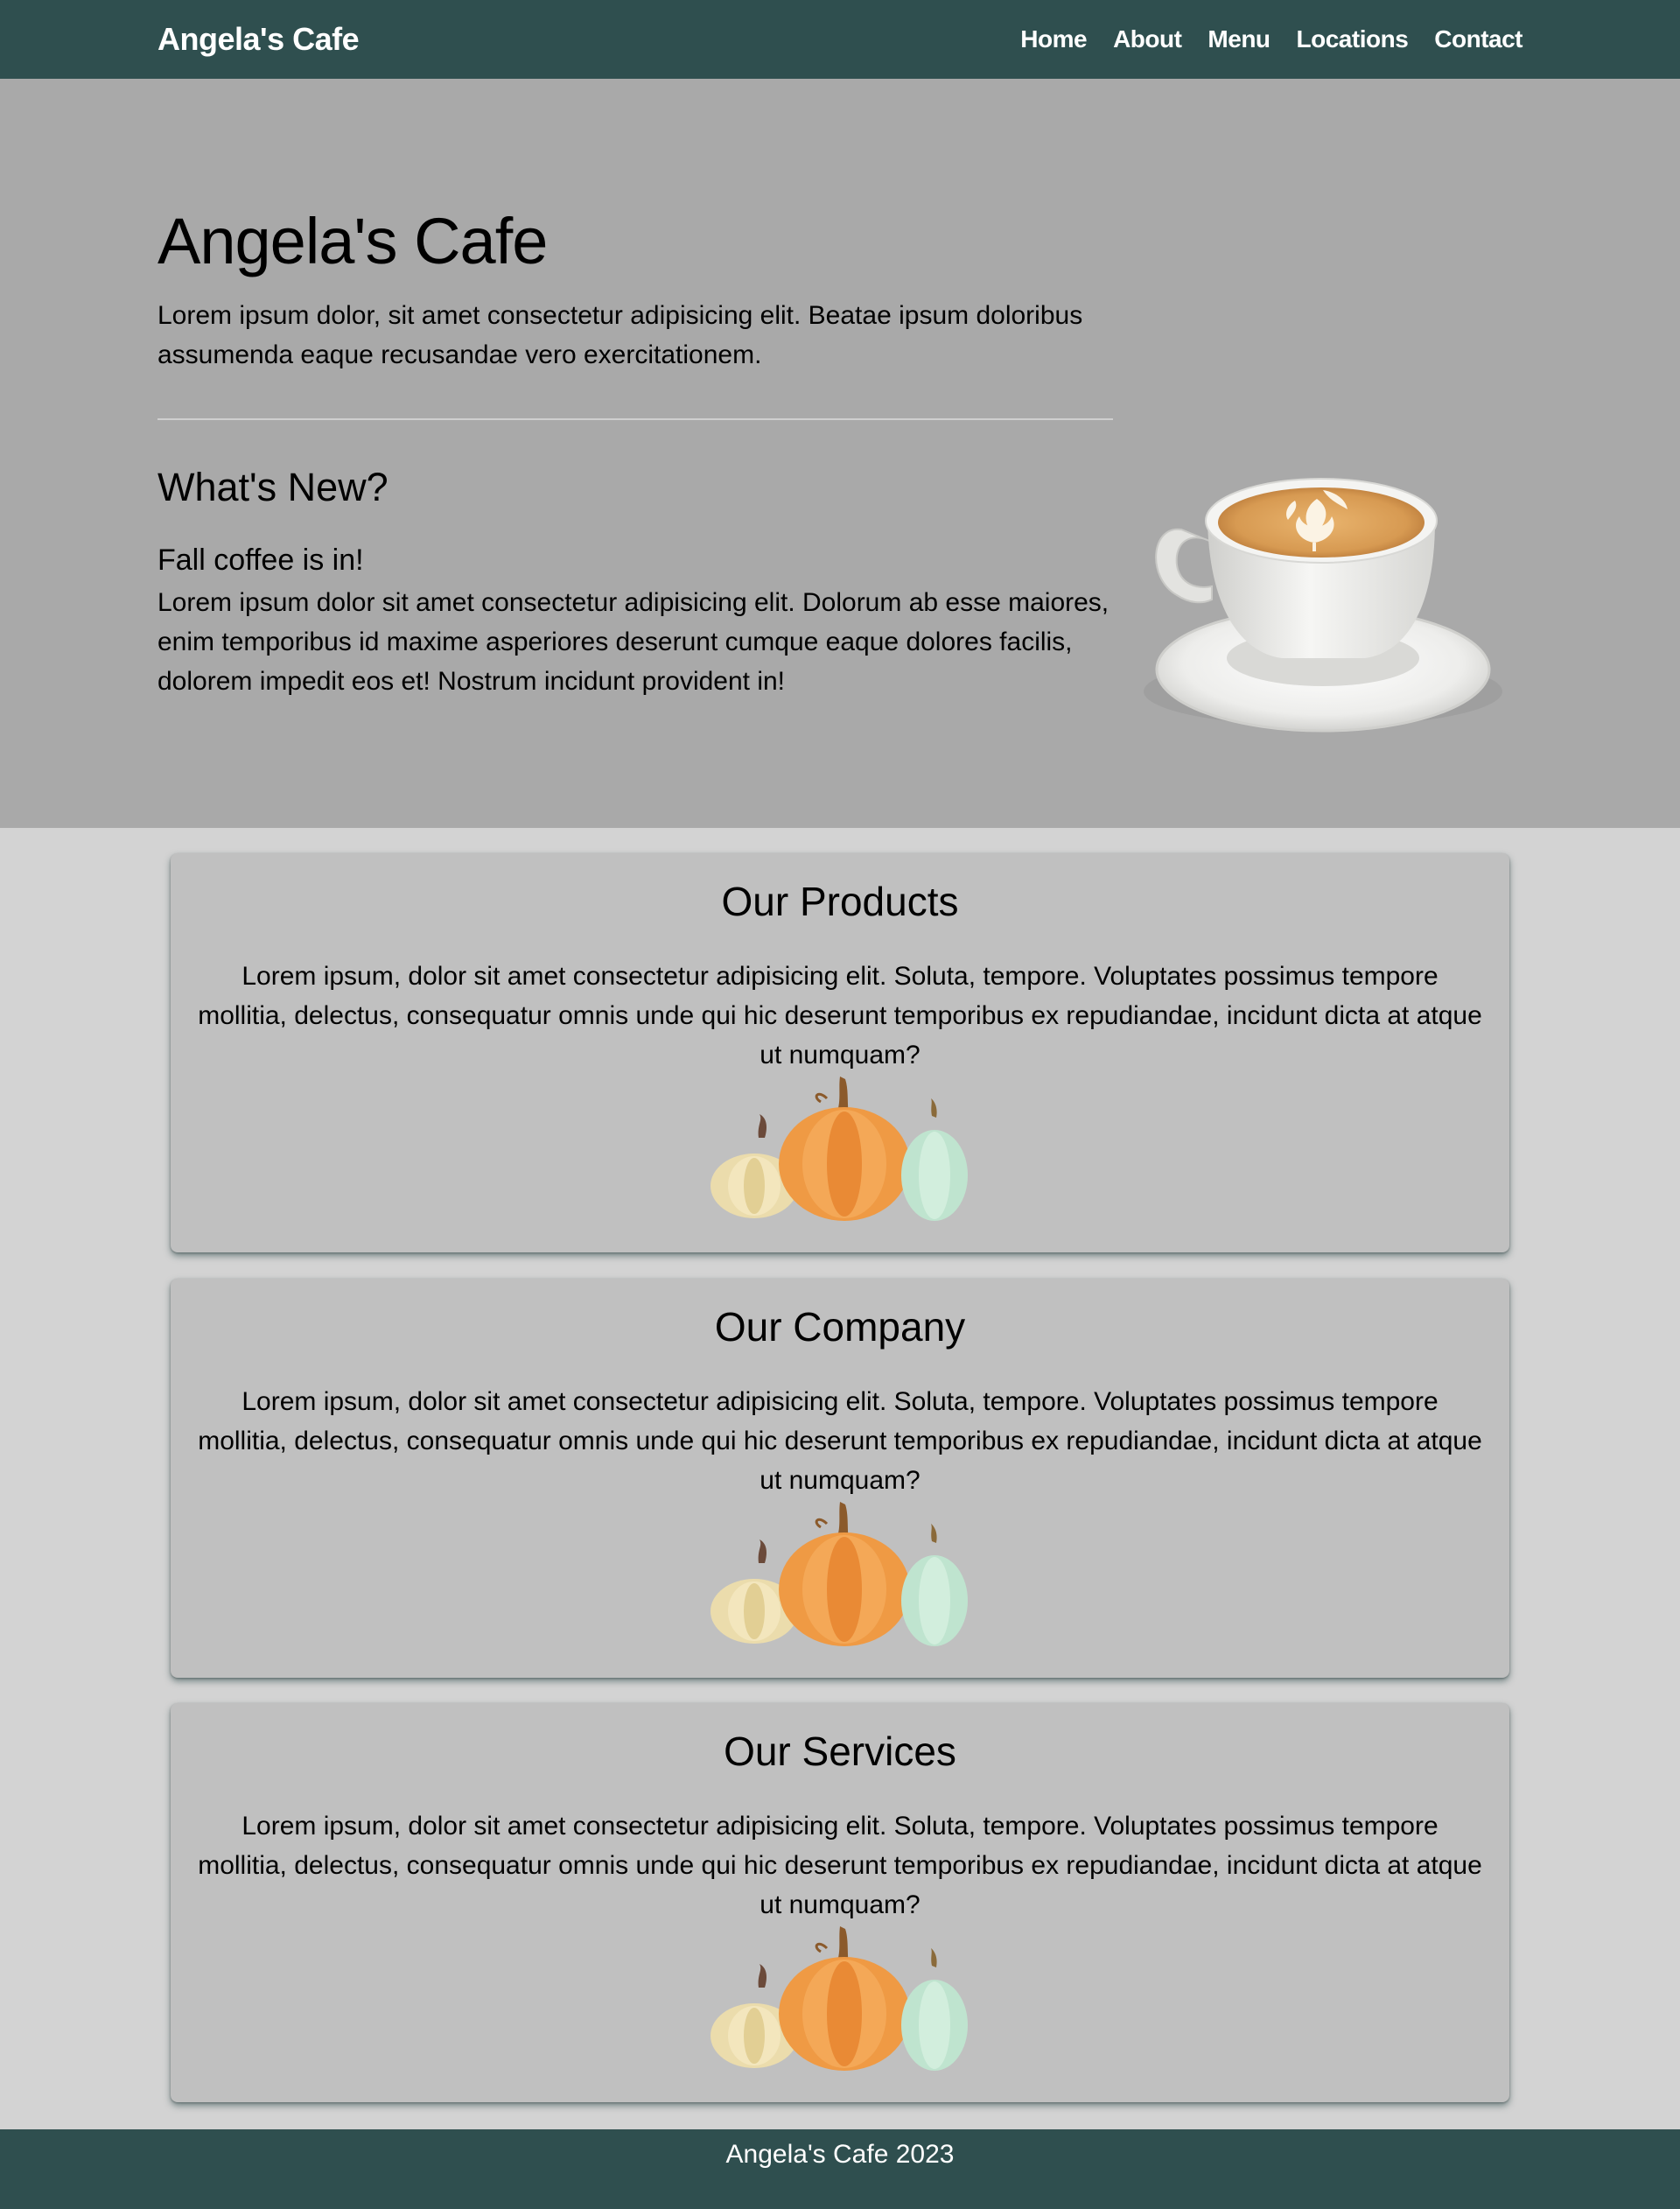 The height and width of the screenshot is (2209, 1680). Describe the element at coordinates (1053, 39) in the screenshot. I see `nav-link-home: Home` at that location.